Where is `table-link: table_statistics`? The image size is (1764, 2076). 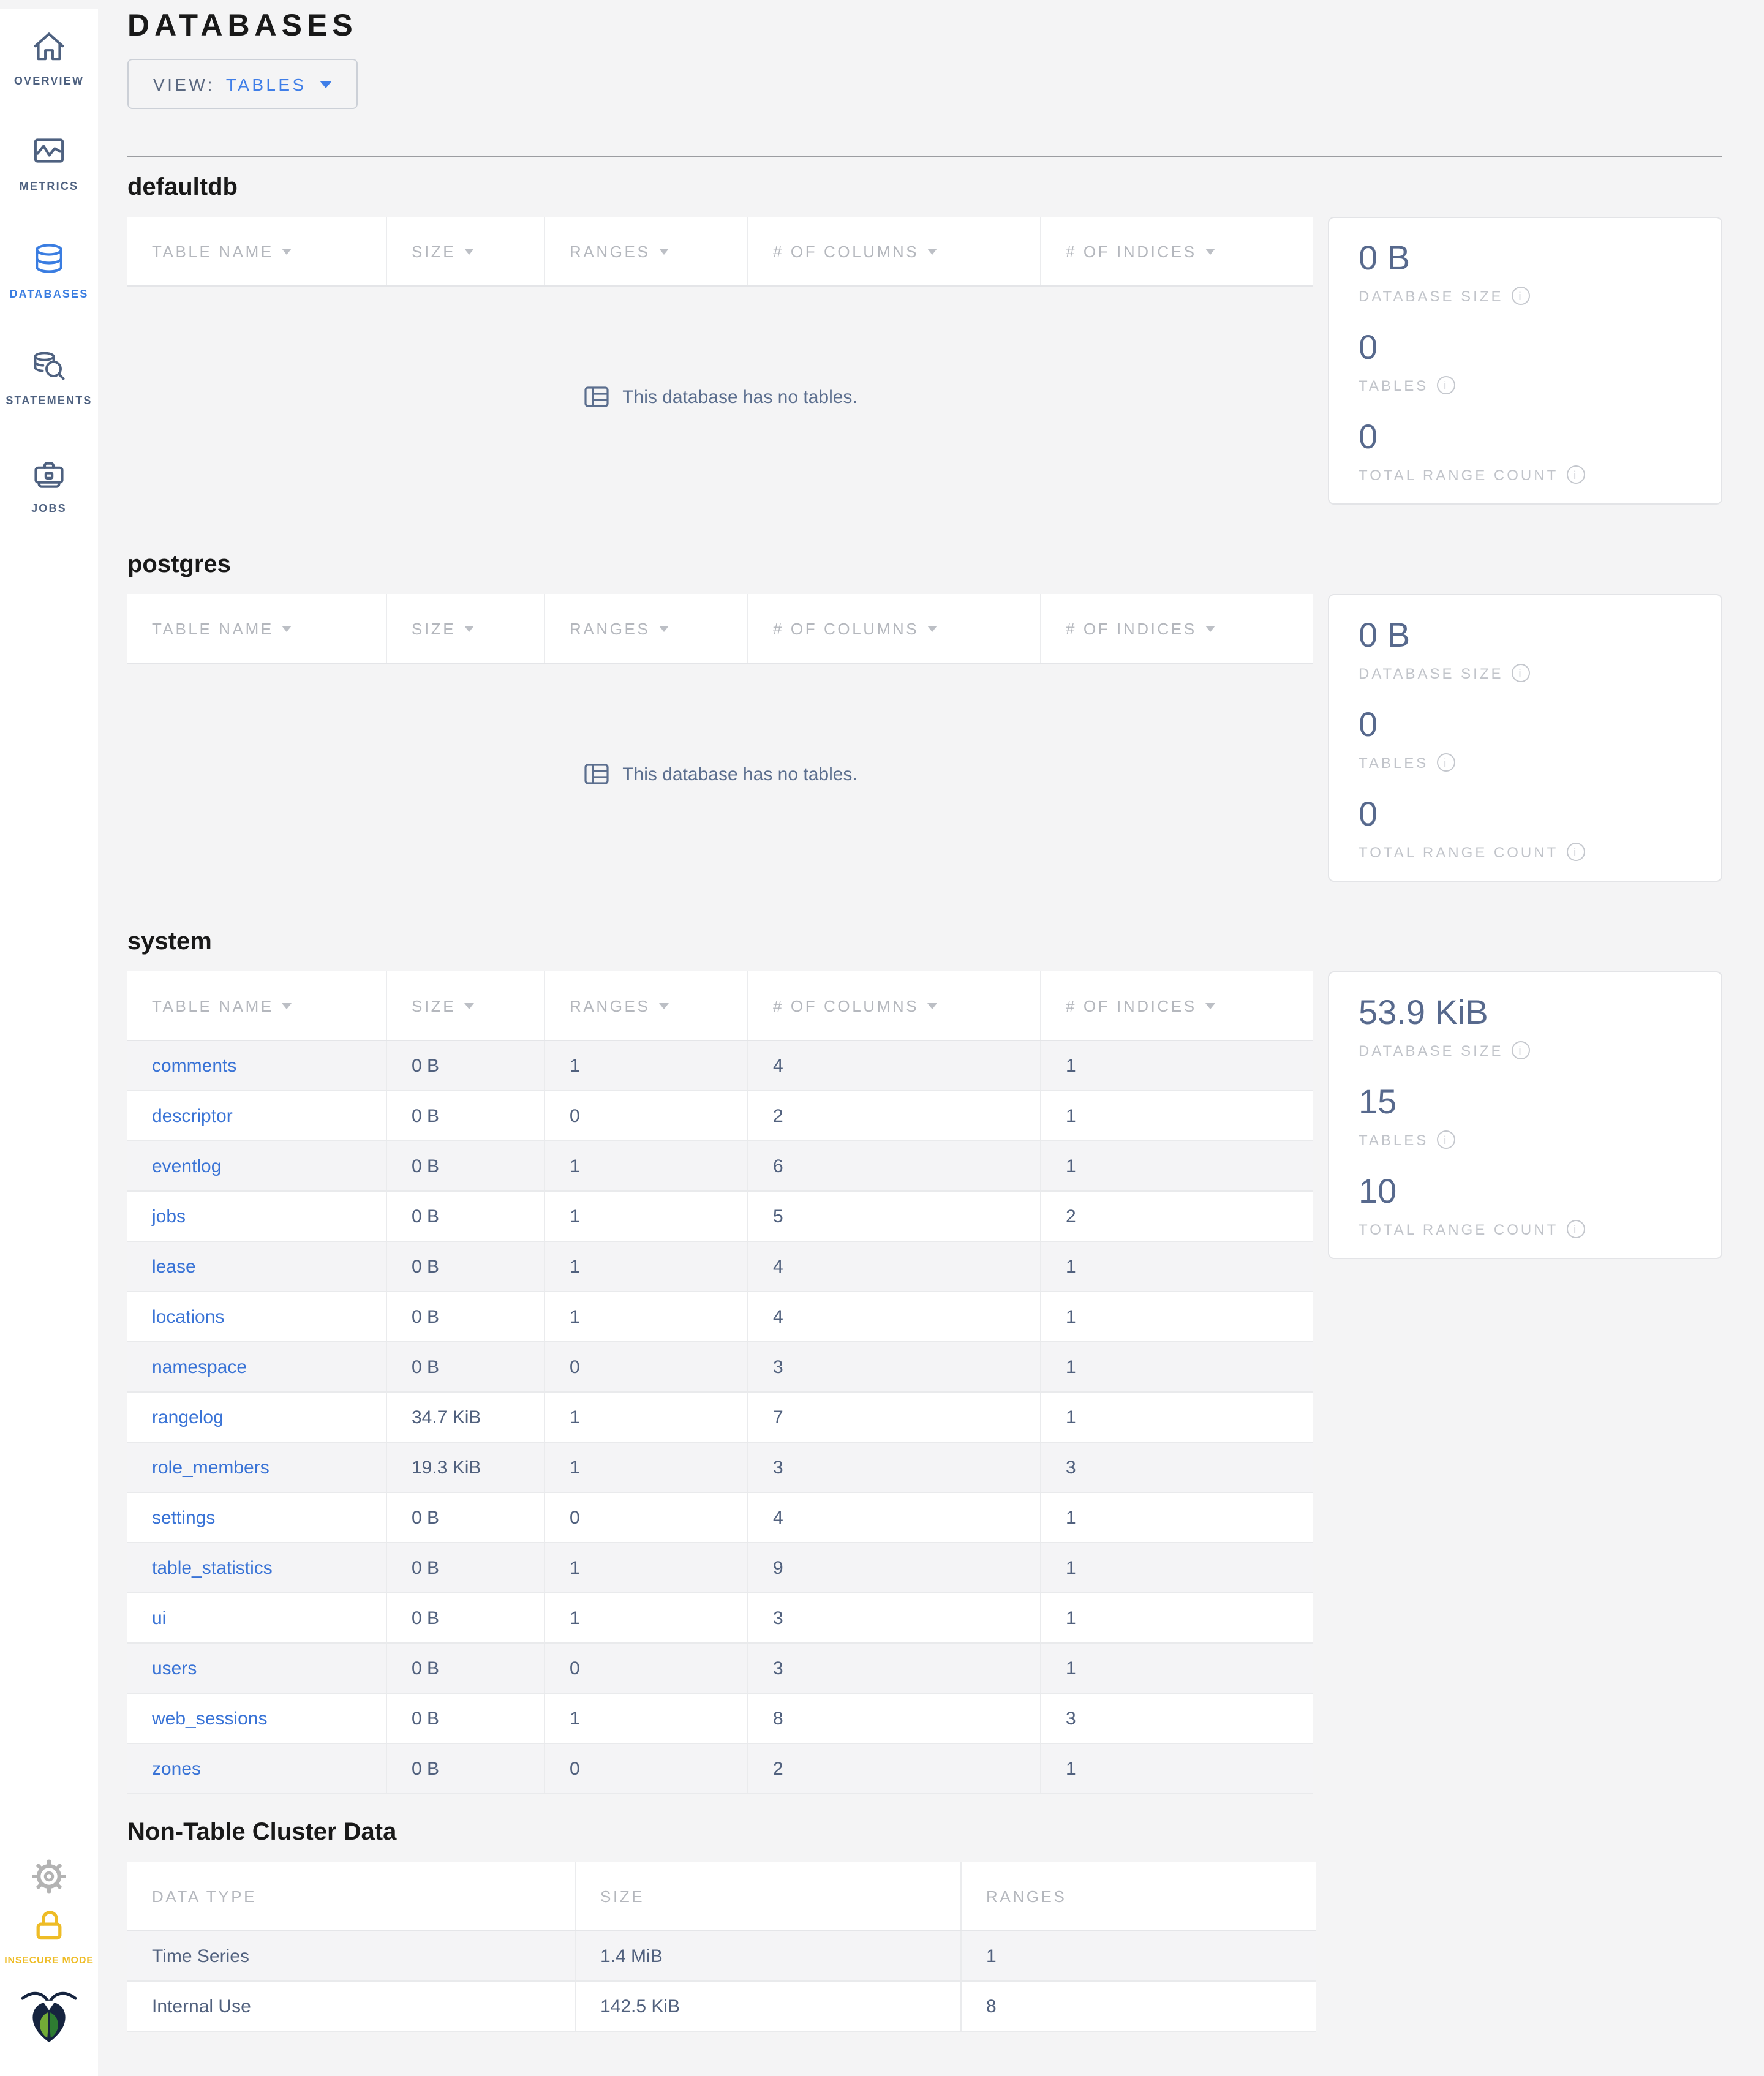
table-link: table_statistics is located at coordinates (213, 1567).